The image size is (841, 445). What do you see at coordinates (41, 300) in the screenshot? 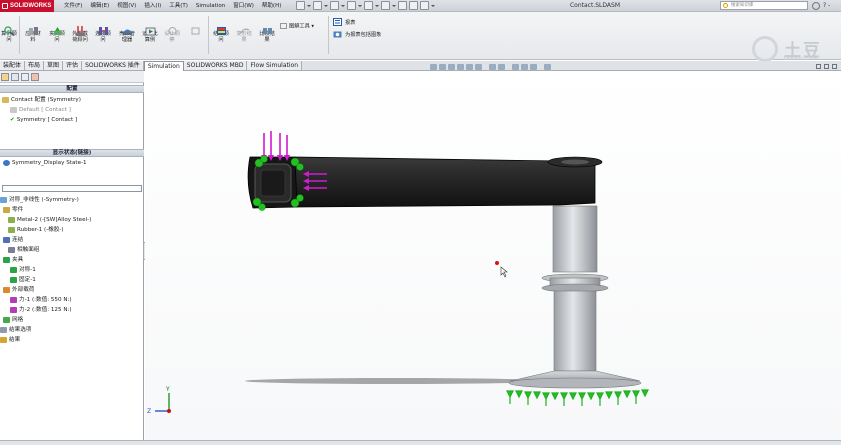
I see `load-item-force-1: 力-1 (:数值: 550 N:)` at bounding box center [41, 300].